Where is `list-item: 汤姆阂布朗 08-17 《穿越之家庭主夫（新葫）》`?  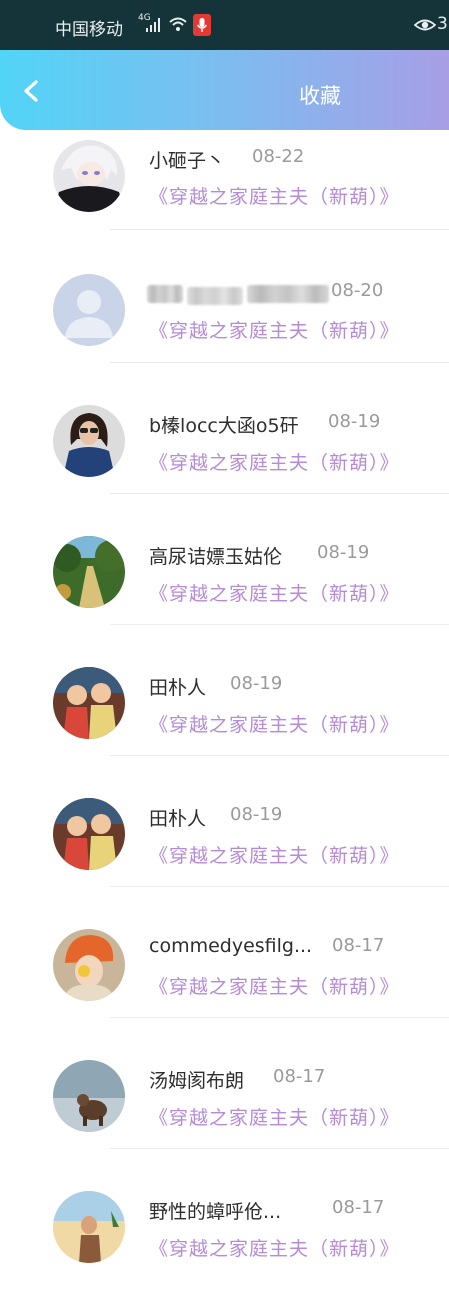 list-item: 汤姆阂布朗 08-17 《穿越之家庭主夫（新葫）》 is located at coordinates (224, 1107).